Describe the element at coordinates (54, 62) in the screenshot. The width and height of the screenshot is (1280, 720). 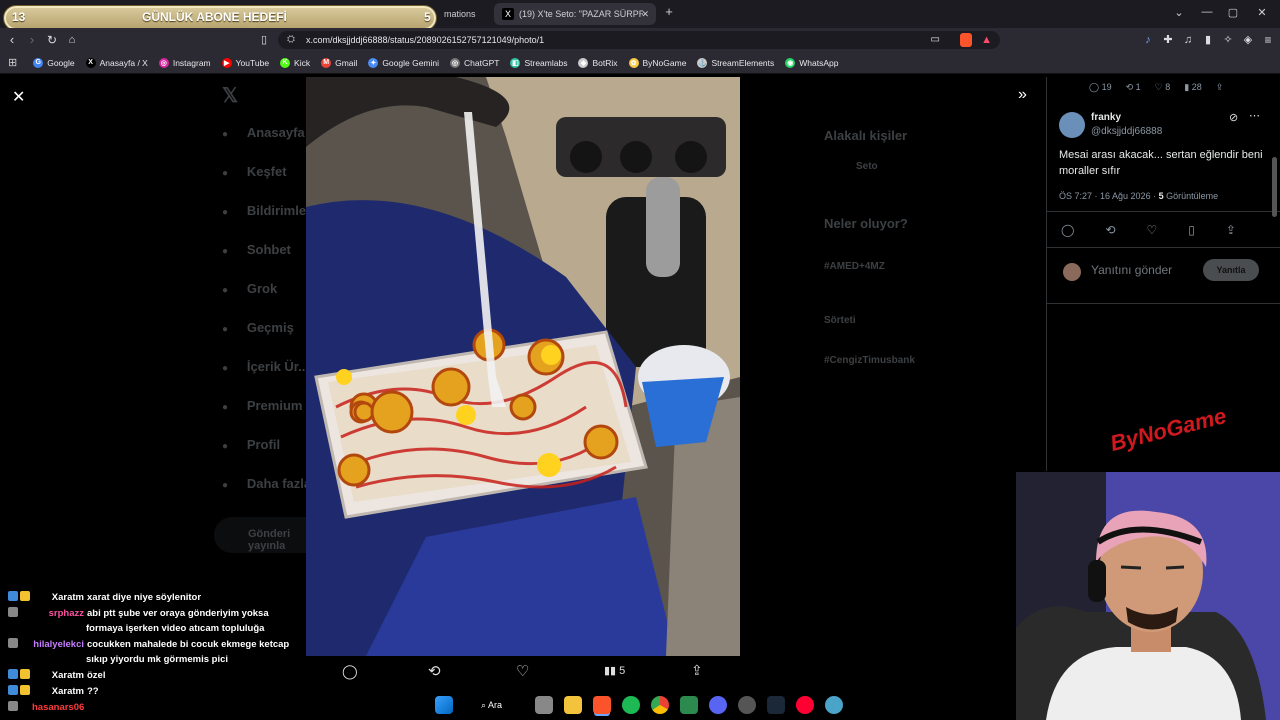
I see `bookmark-item: G Google` at that location.